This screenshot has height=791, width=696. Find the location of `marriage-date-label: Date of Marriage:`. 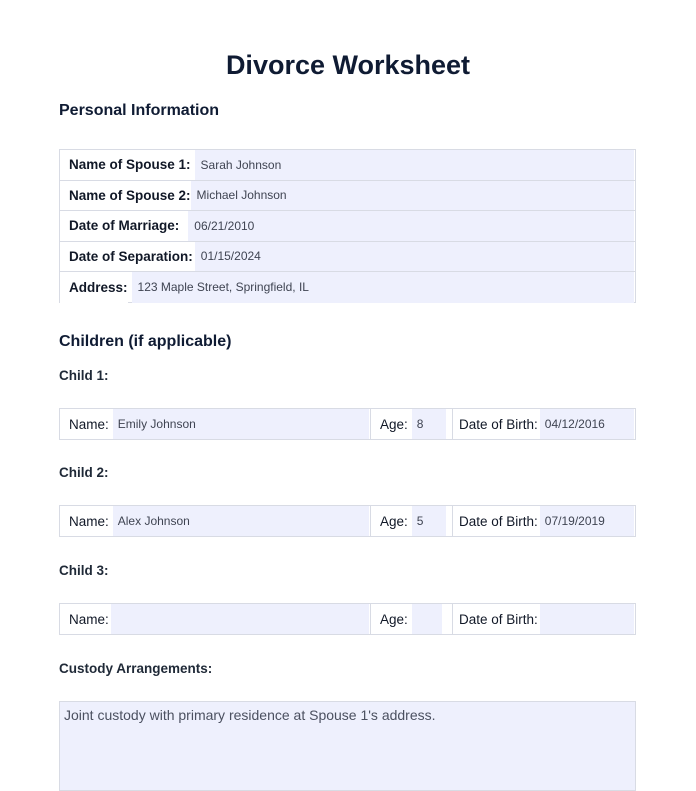

marriage-date-label: Date of Marriage: is located at coordinates (120, 226).